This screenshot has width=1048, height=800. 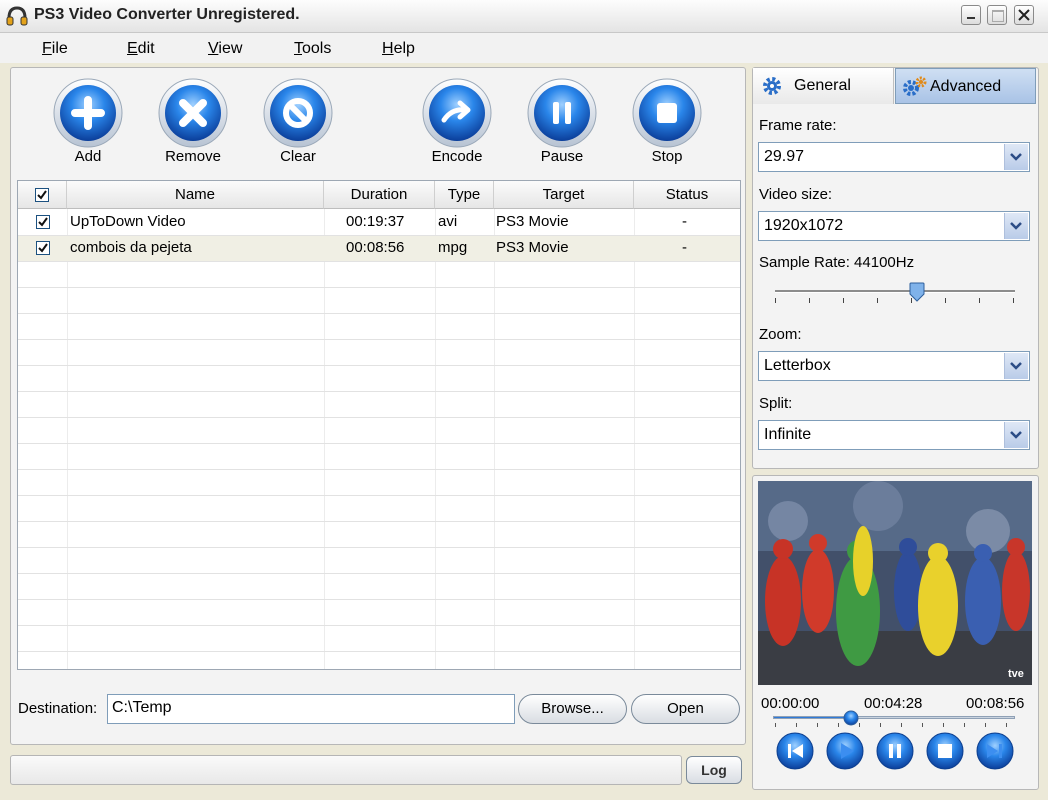 I want to click on add-button: Add, so click(x=88, y=124).